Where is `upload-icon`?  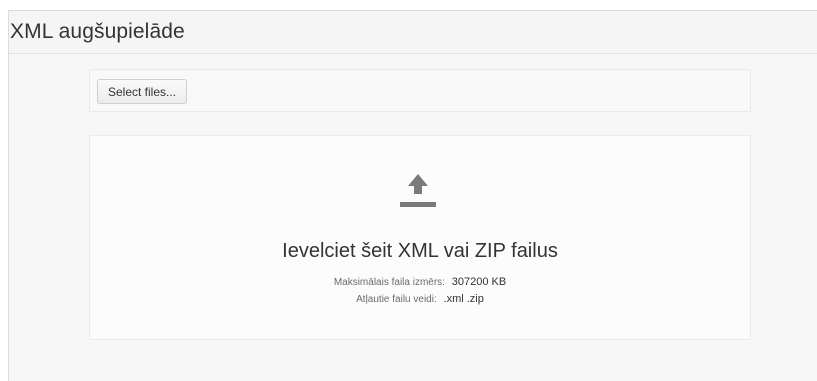
upload-icon is located at coordinates (418, 190).